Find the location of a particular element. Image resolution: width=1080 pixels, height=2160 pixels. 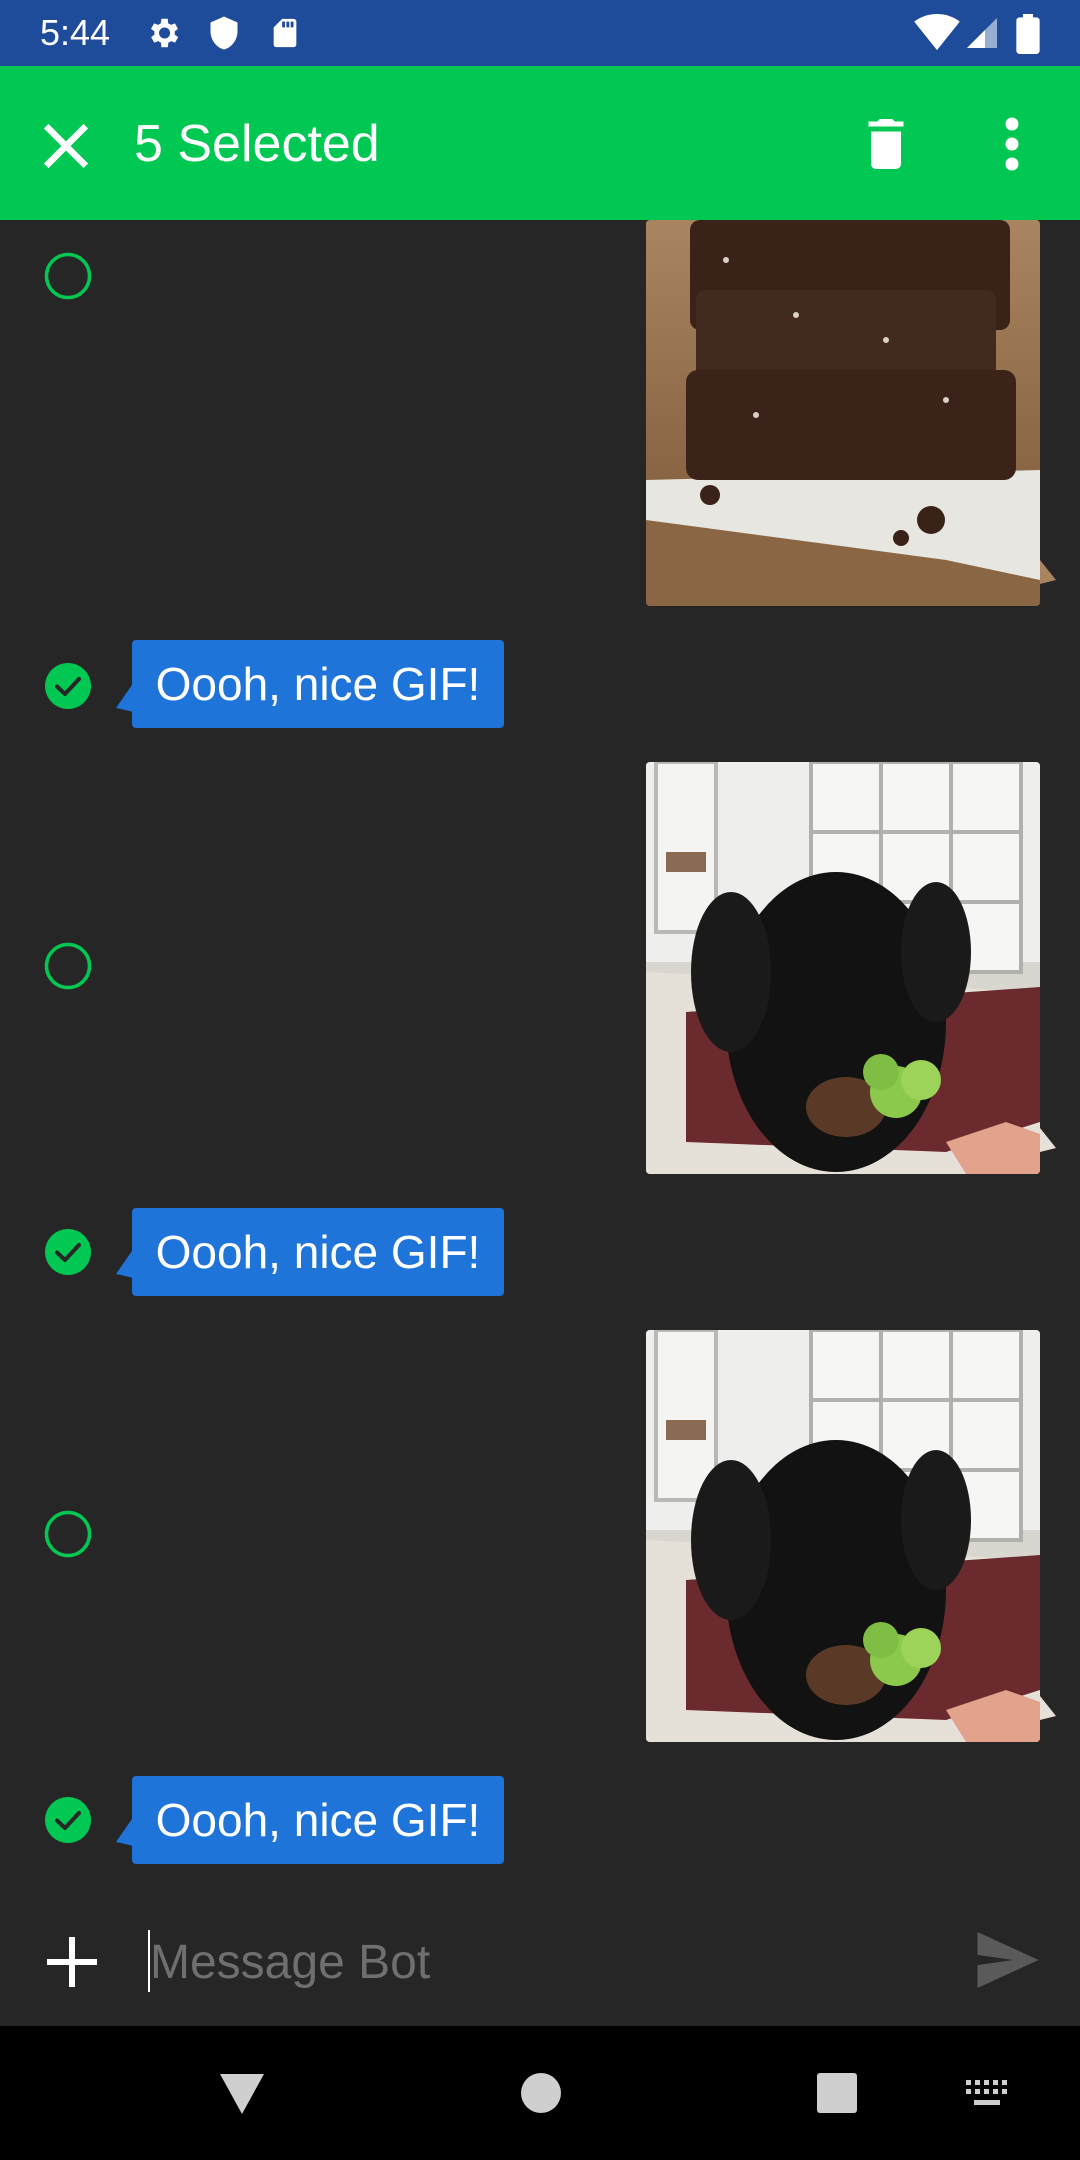

message-composer is located at coordinates (540, 1958).